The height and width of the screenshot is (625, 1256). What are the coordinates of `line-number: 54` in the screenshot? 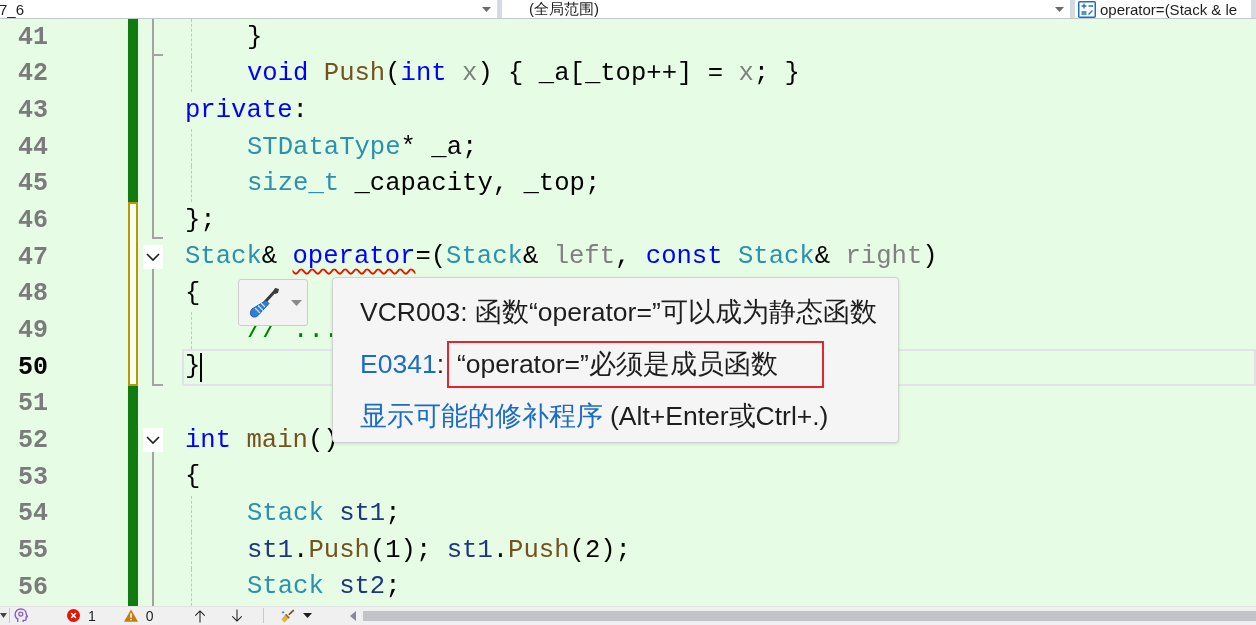 It's located at (33, 514).